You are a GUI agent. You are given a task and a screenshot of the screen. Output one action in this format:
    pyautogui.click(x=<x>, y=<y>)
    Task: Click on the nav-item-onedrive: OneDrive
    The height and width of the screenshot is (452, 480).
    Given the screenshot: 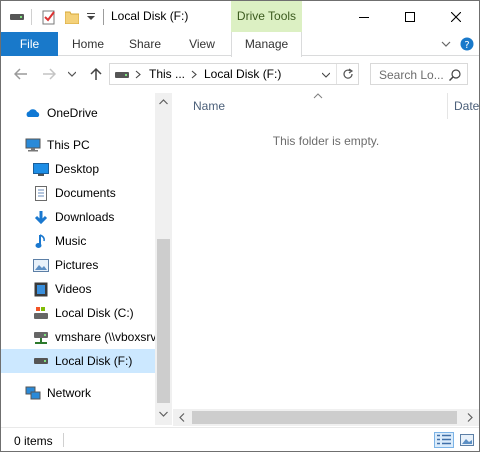 What is the action you would take?
    pyautogui.click(x=78, y=113)
    